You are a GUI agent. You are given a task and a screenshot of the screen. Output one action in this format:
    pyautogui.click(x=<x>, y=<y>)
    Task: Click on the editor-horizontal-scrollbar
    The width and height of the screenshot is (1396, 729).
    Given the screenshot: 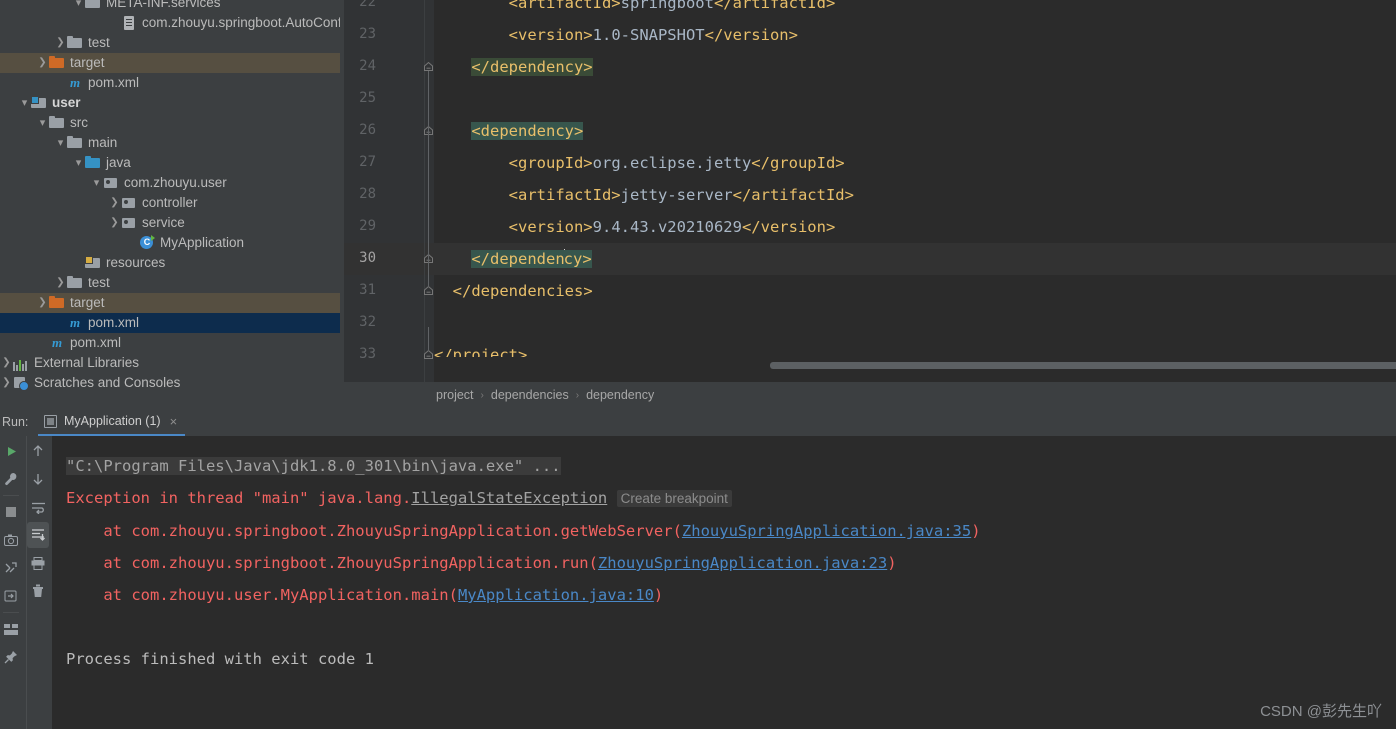 What is the action you would take?
    pyautogui.click(x=1083, y=366)
    